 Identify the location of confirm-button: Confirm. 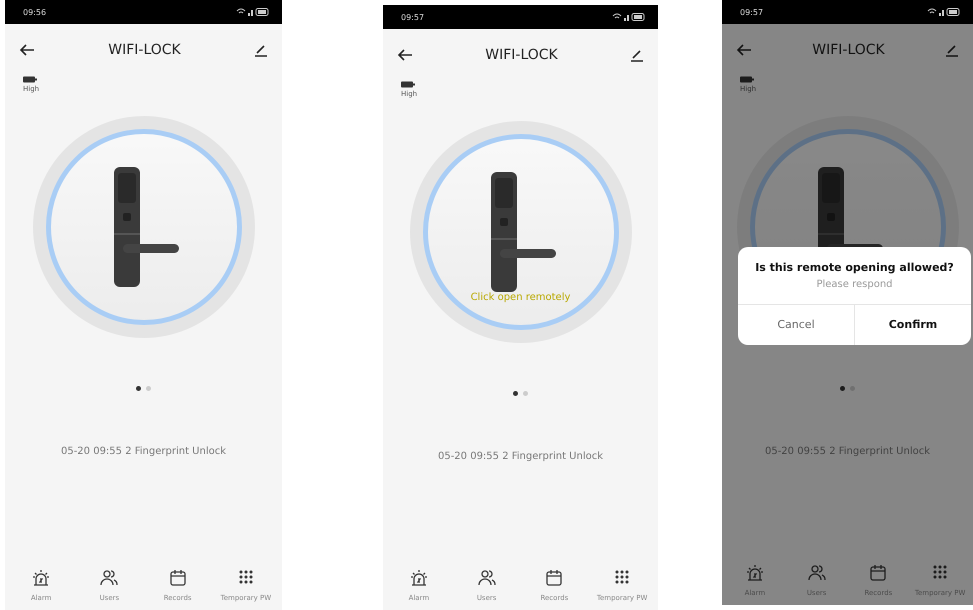
(912, 325).